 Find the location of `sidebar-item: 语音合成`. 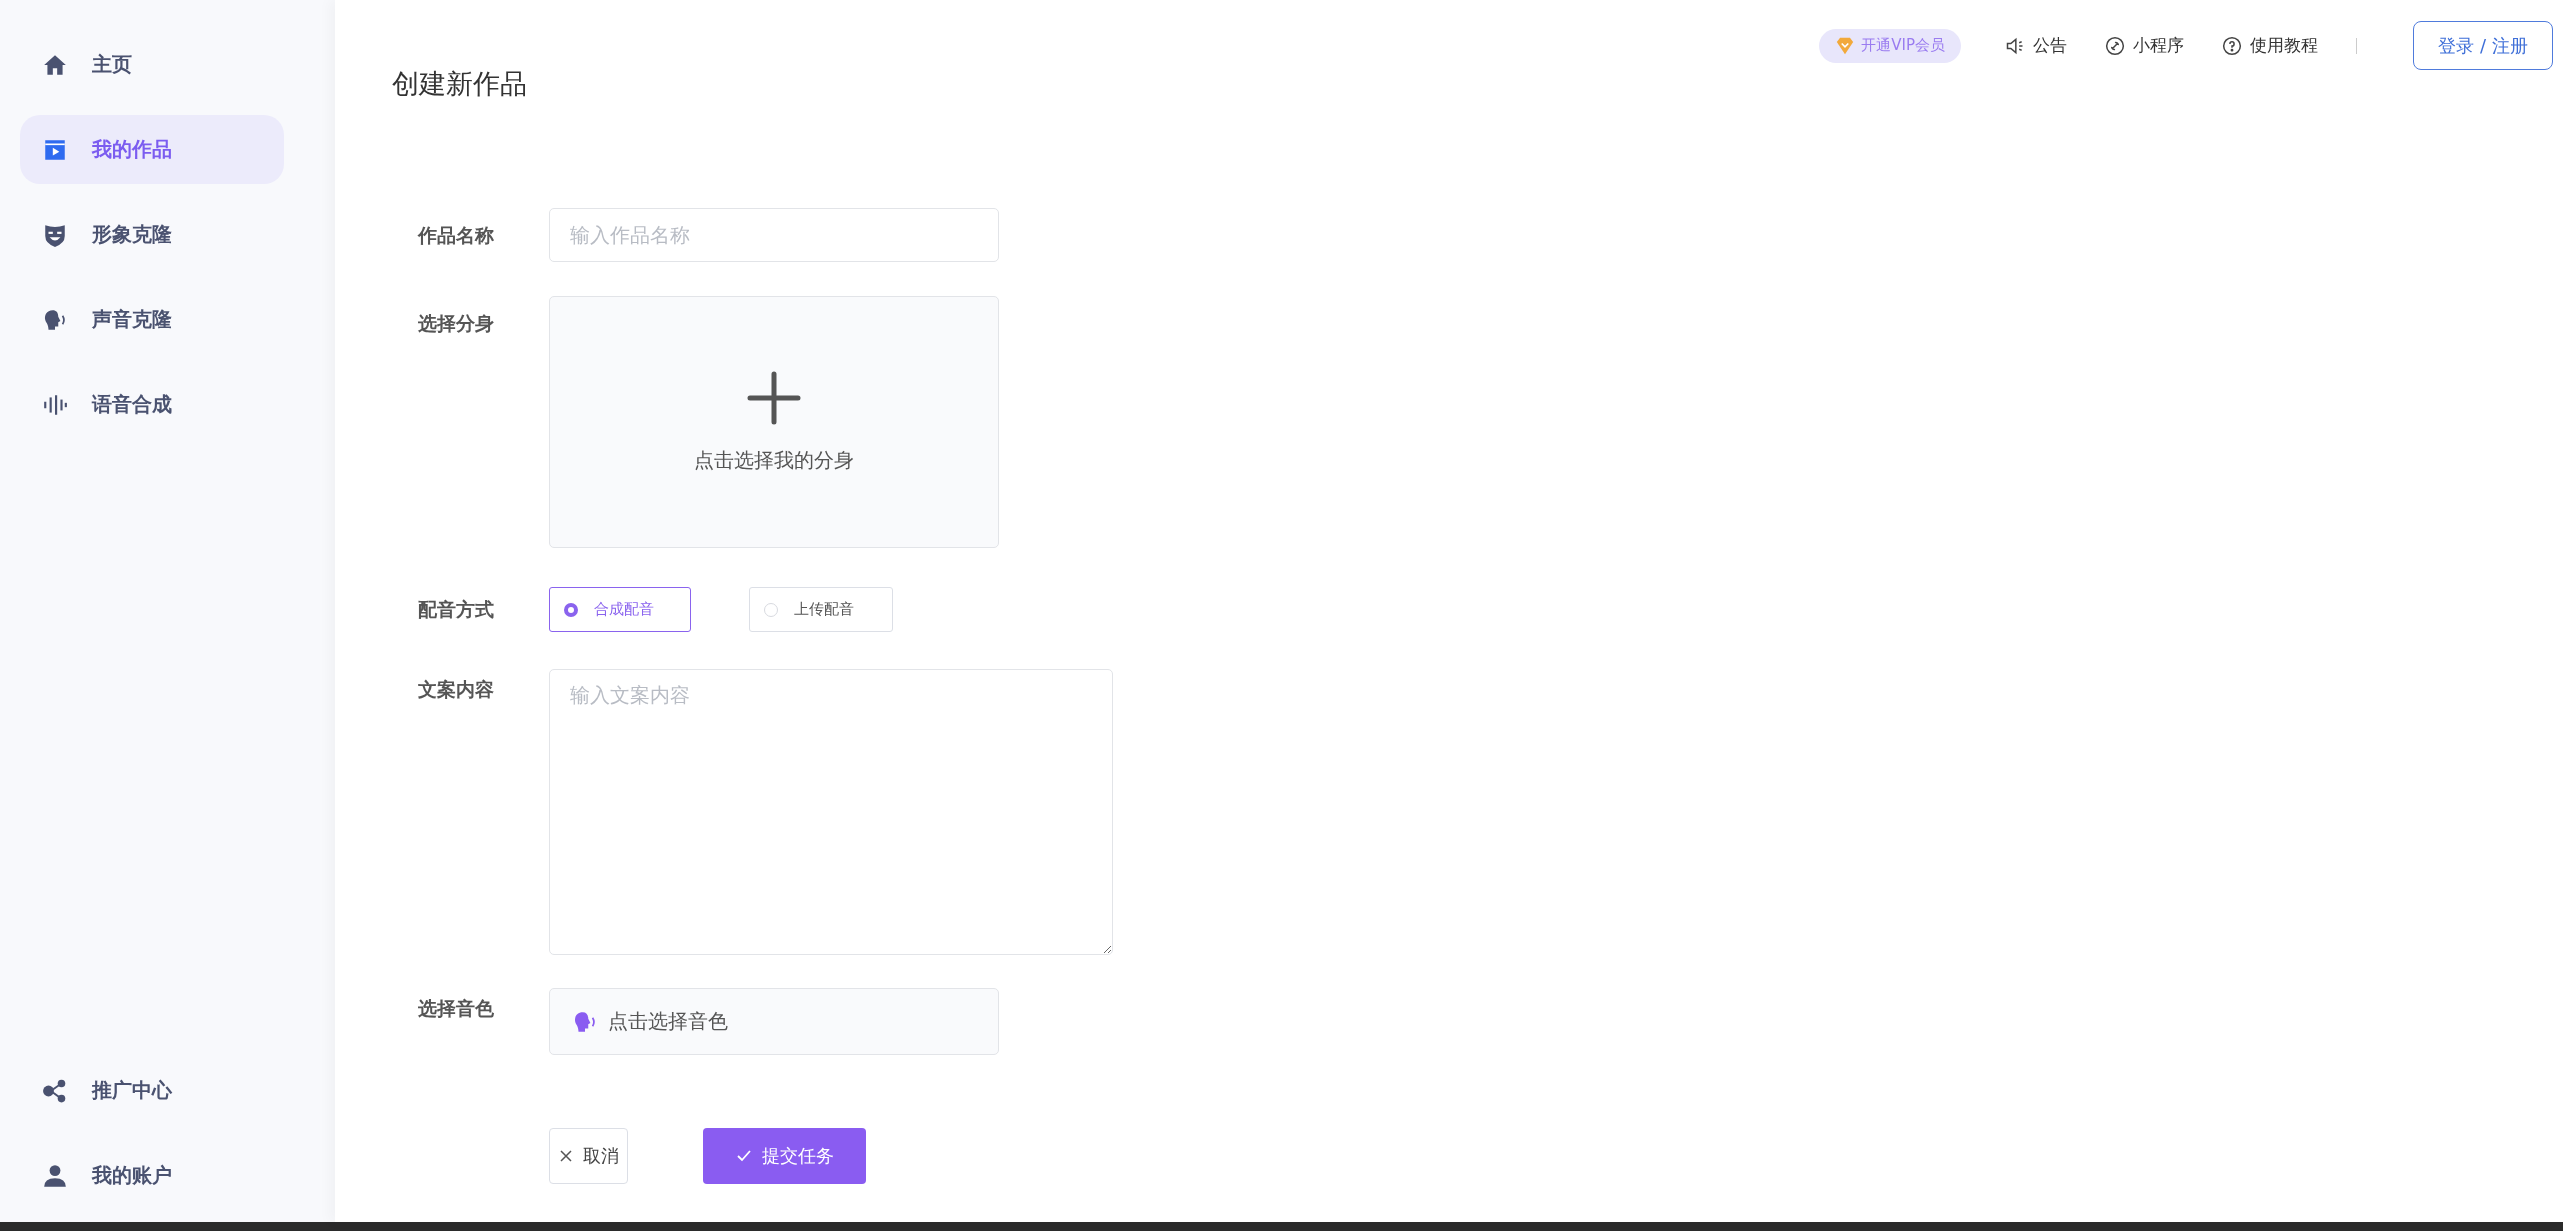

sidebar-item: 语音合成 is located at coordinates (152, 404).